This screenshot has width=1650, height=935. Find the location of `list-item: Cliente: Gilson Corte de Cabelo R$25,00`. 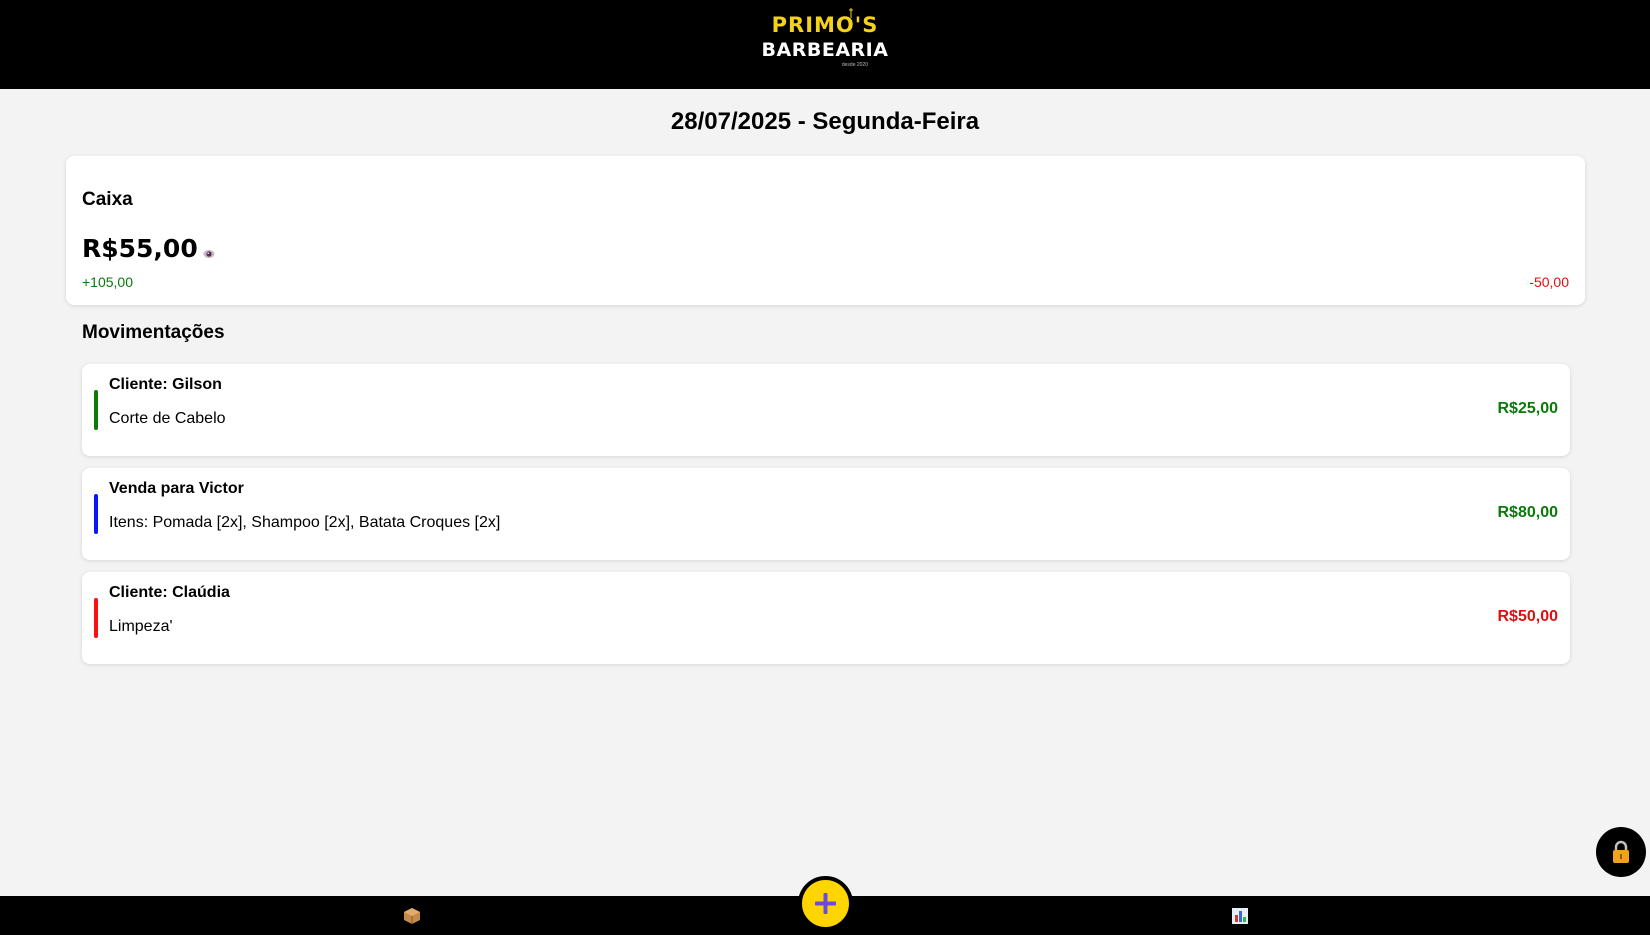

list-item: Cliente: Gilson Corte de Cabelo R$25,00 is located at coordinates (826, 410).